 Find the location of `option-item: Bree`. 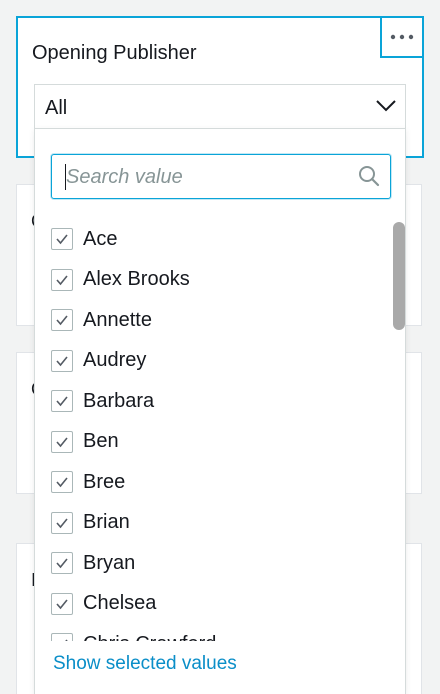

option-item: Bree is located at coordinates (88, 482).